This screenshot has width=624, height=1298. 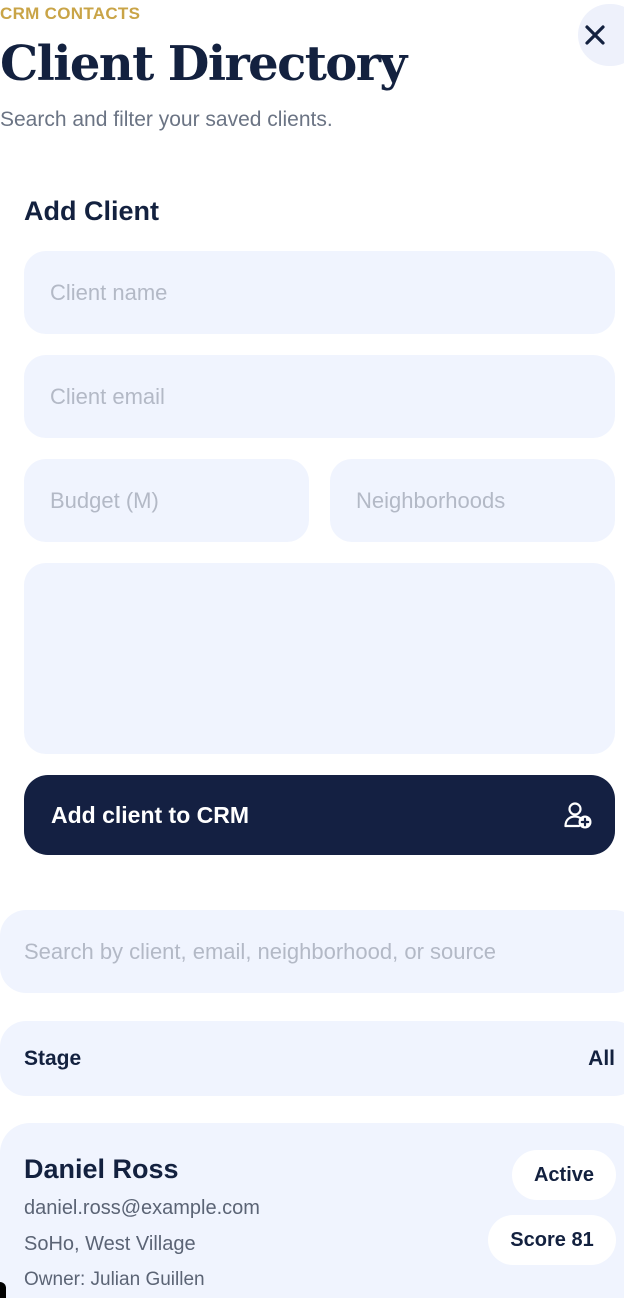 What do you see at coordinates (91, 211) in the screenshot?
I see `add-client-heading: Add Client` at bounding box center [91, 211].